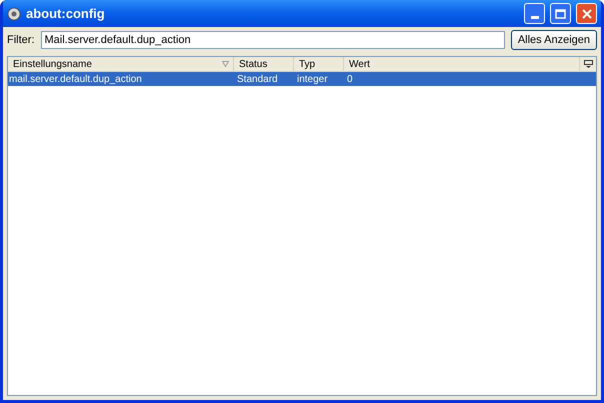  I want to click on table-cell-text: mail.server.default.dup_action, so click(75, 79).